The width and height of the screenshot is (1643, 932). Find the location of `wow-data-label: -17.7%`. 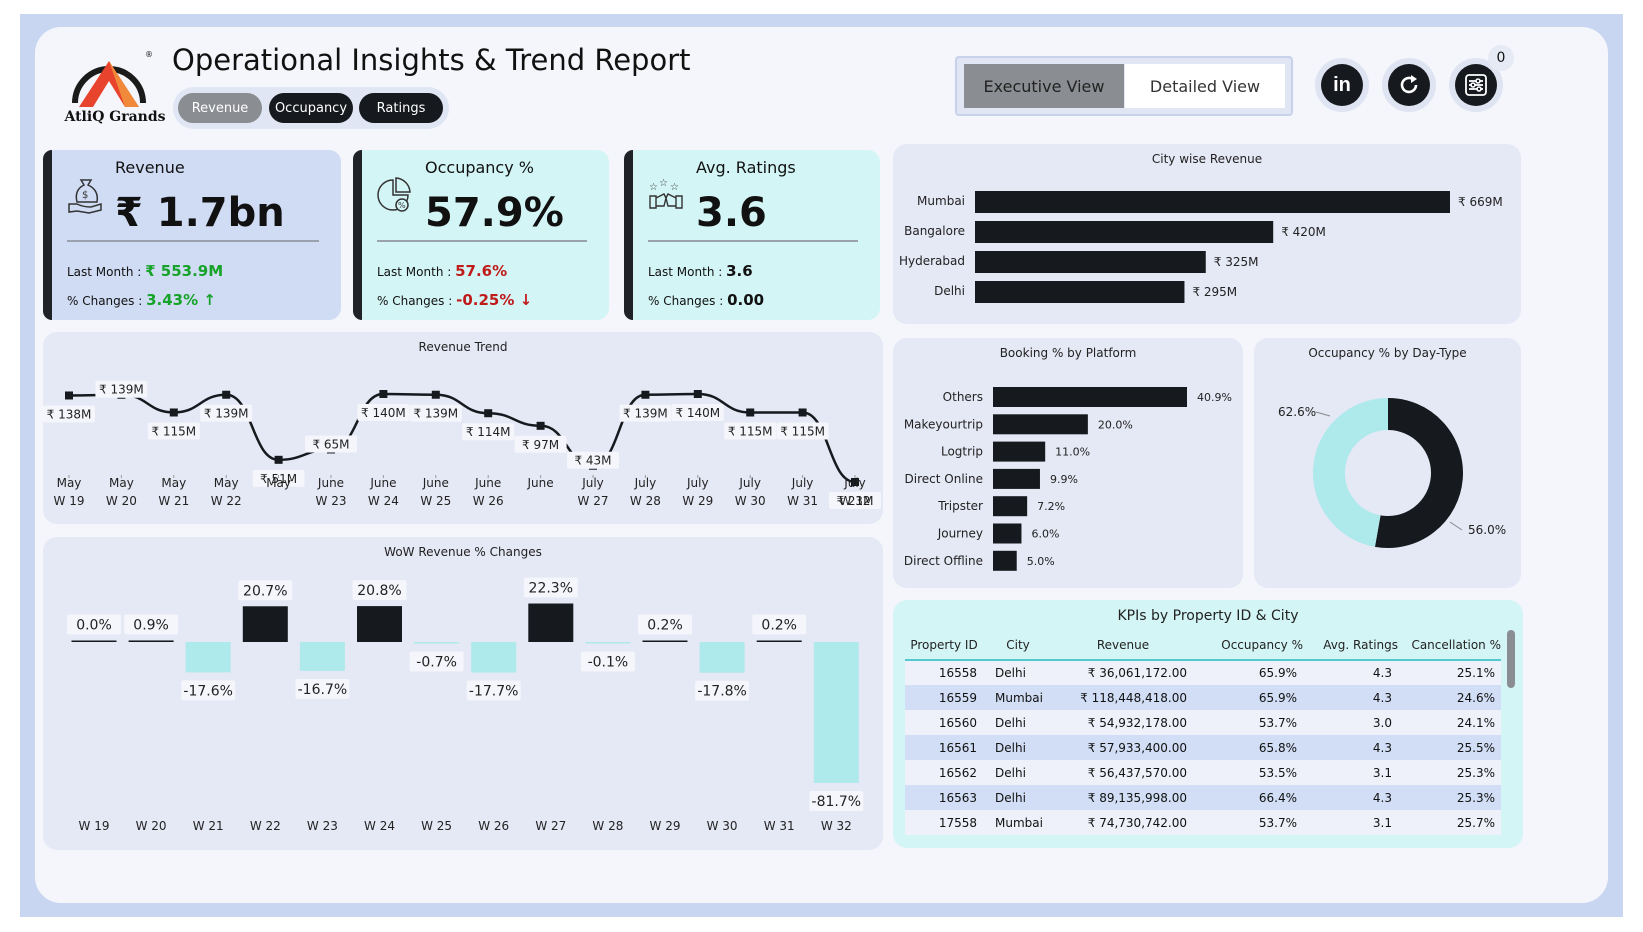

wow-data-label: -17.7% is located at coordinates (493, 690).